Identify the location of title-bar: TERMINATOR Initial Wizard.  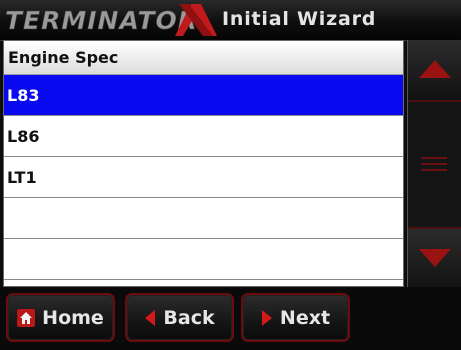
(230, 20).